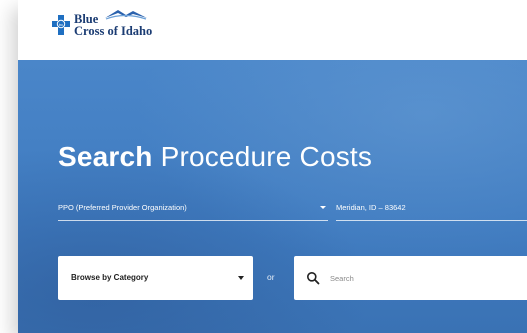  I want to click on page-title-bold: Search, so click(105, 156).